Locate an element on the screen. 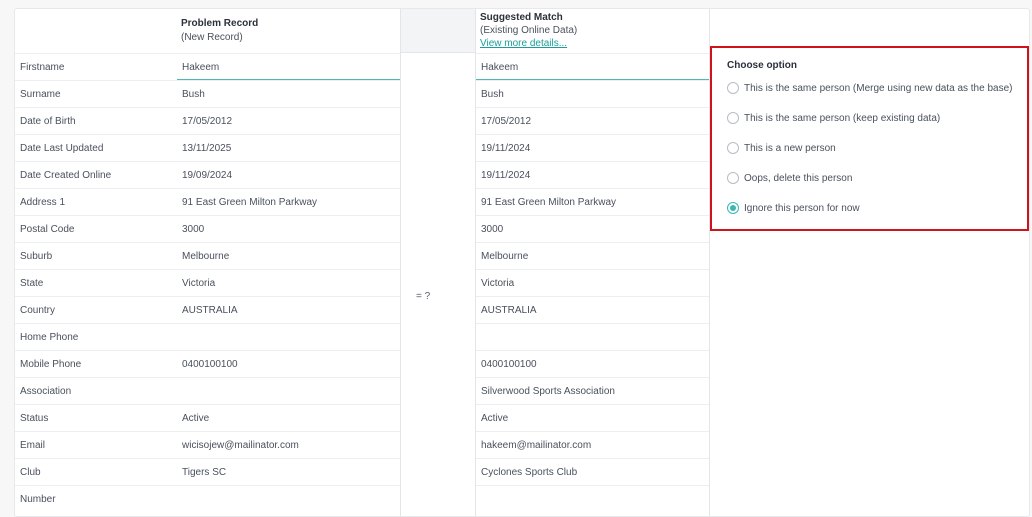 The image size is (1032, 517). field-label-cell: Postal Code is located at coordinates (96, 228).